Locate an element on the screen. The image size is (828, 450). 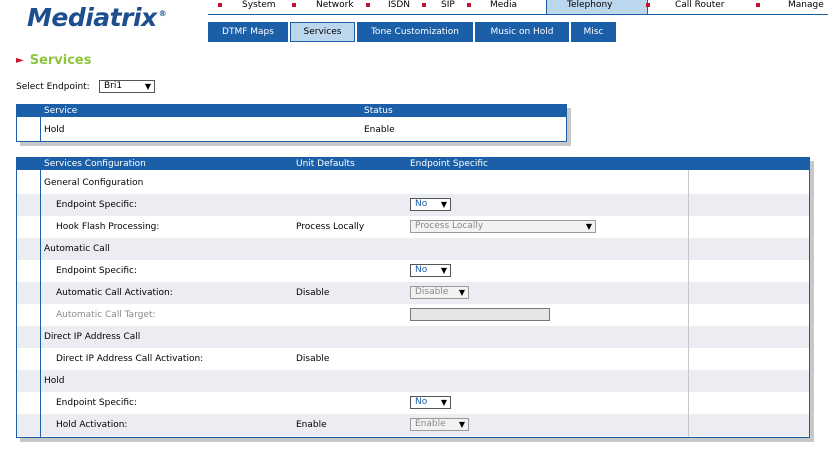
top-nav-network: Network is located at coordinates (335, 7).